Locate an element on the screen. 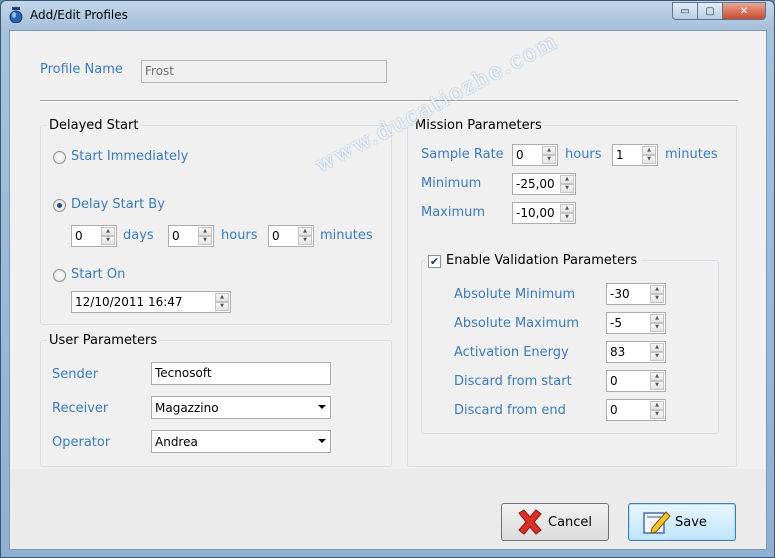 The width and height of the screenshot is (775, 558). start-immediately-radio is located at coordinates (59, 157).